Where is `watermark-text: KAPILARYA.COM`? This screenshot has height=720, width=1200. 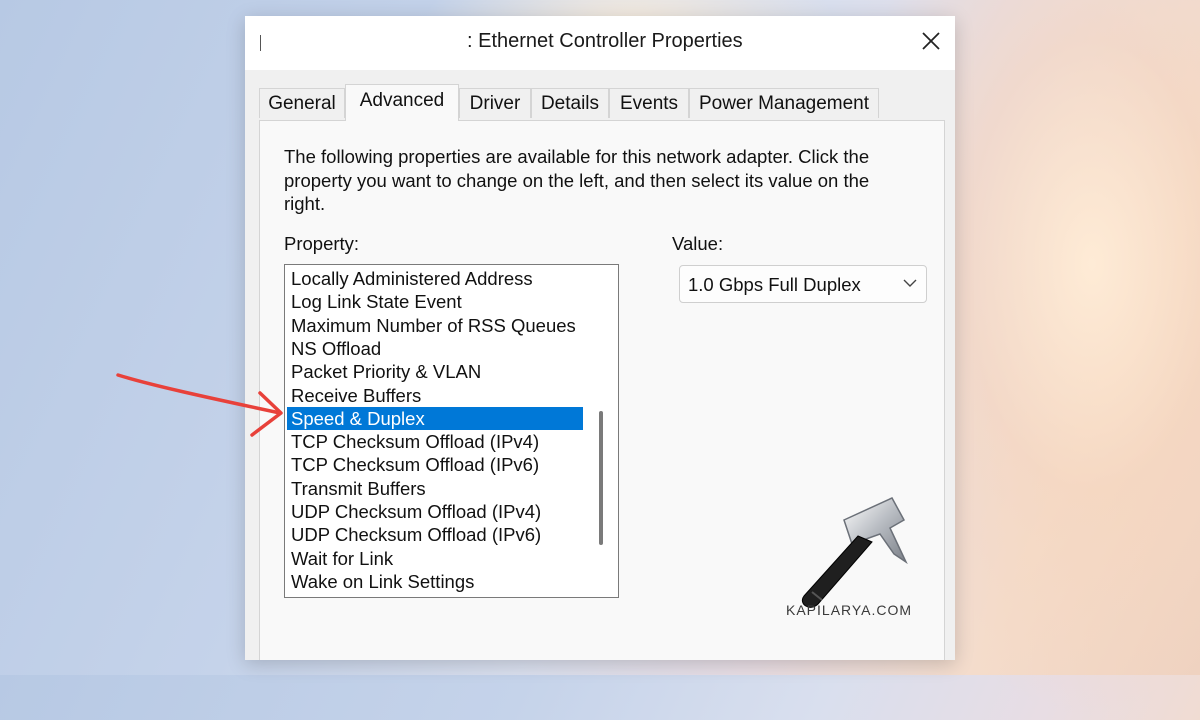 watermark-text: KAPILARYA.COM is located at coordinates (849, 610).